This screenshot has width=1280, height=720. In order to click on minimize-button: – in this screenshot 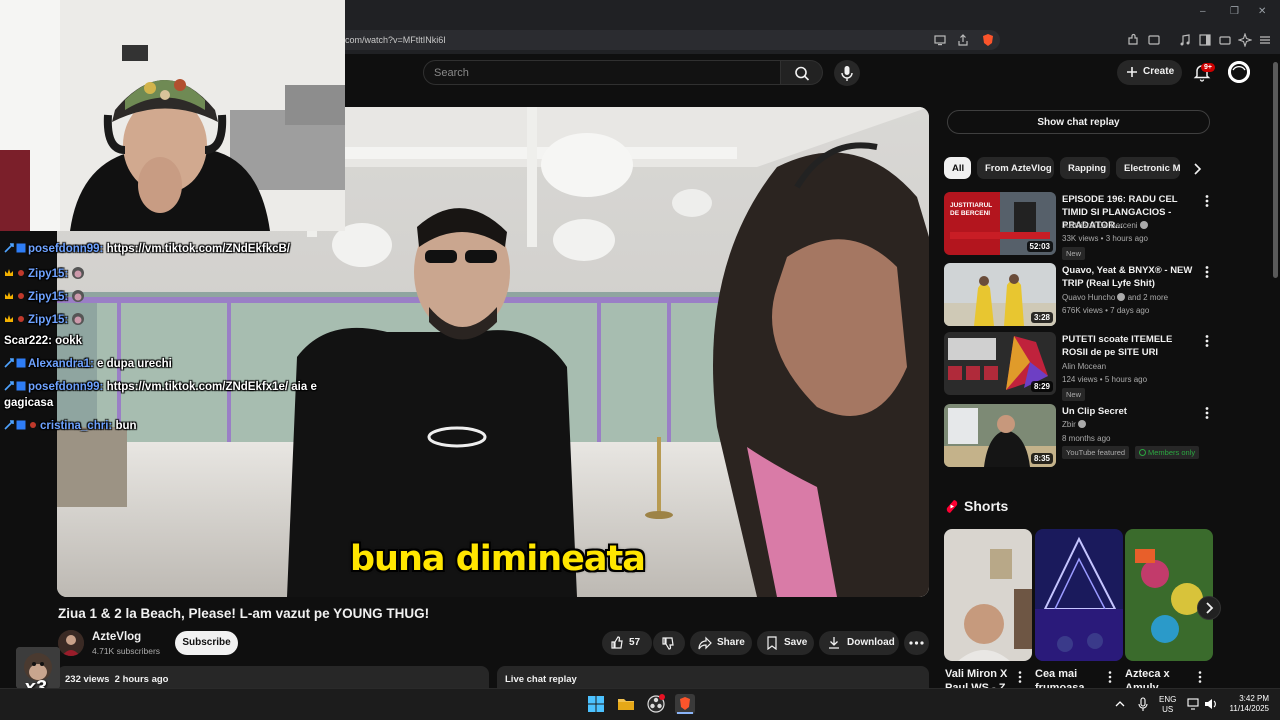, I will do `click(1203, 11)`.